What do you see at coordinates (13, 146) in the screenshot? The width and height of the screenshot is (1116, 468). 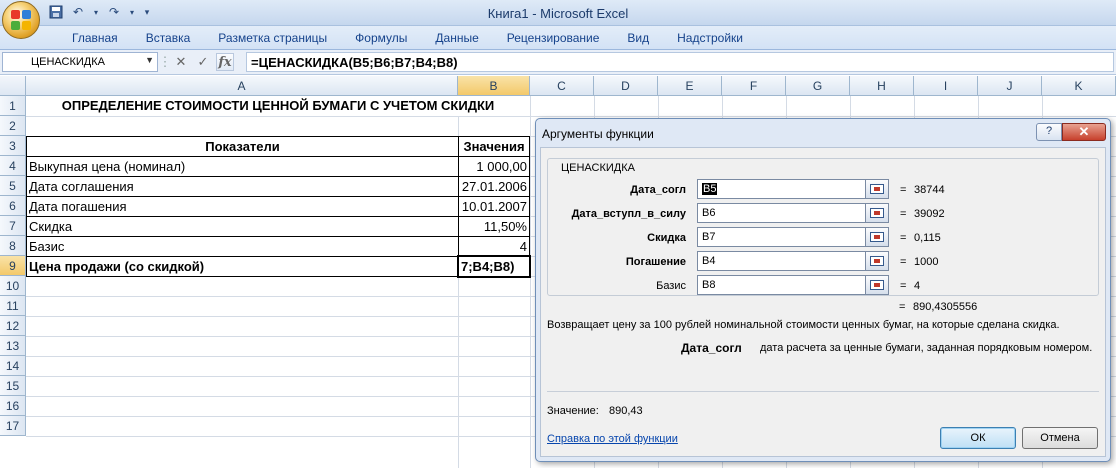 I see `row-header-3: 3` at bounding box center [13, 146].